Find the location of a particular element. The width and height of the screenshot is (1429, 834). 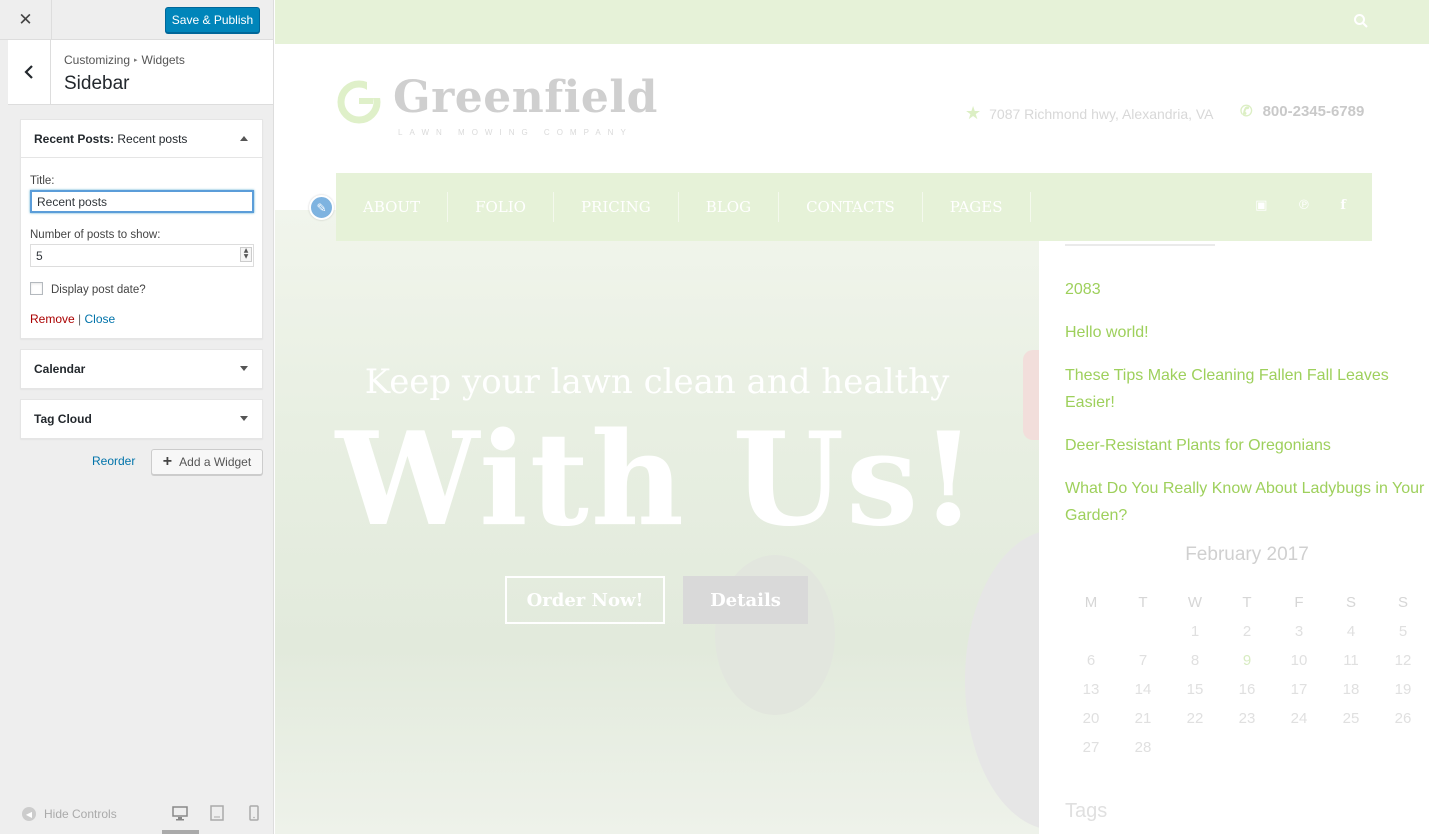

plus-icon: + is located at coordinates (167, 461).